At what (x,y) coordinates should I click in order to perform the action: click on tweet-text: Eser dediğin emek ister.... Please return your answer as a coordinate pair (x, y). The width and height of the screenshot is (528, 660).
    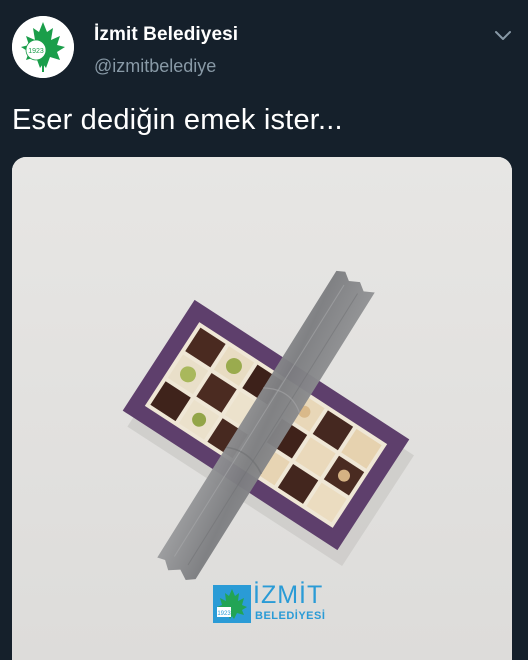
    Looking at the image, I should click on (177, 120).